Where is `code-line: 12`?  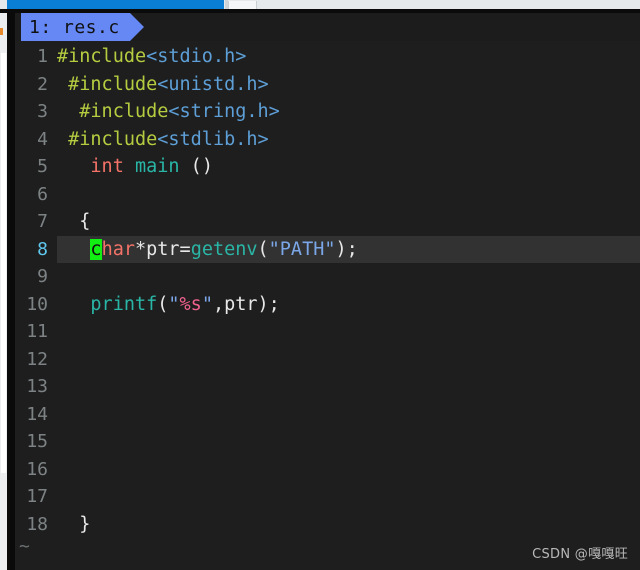
code-line: 12 is located at coordinates (327, 360).